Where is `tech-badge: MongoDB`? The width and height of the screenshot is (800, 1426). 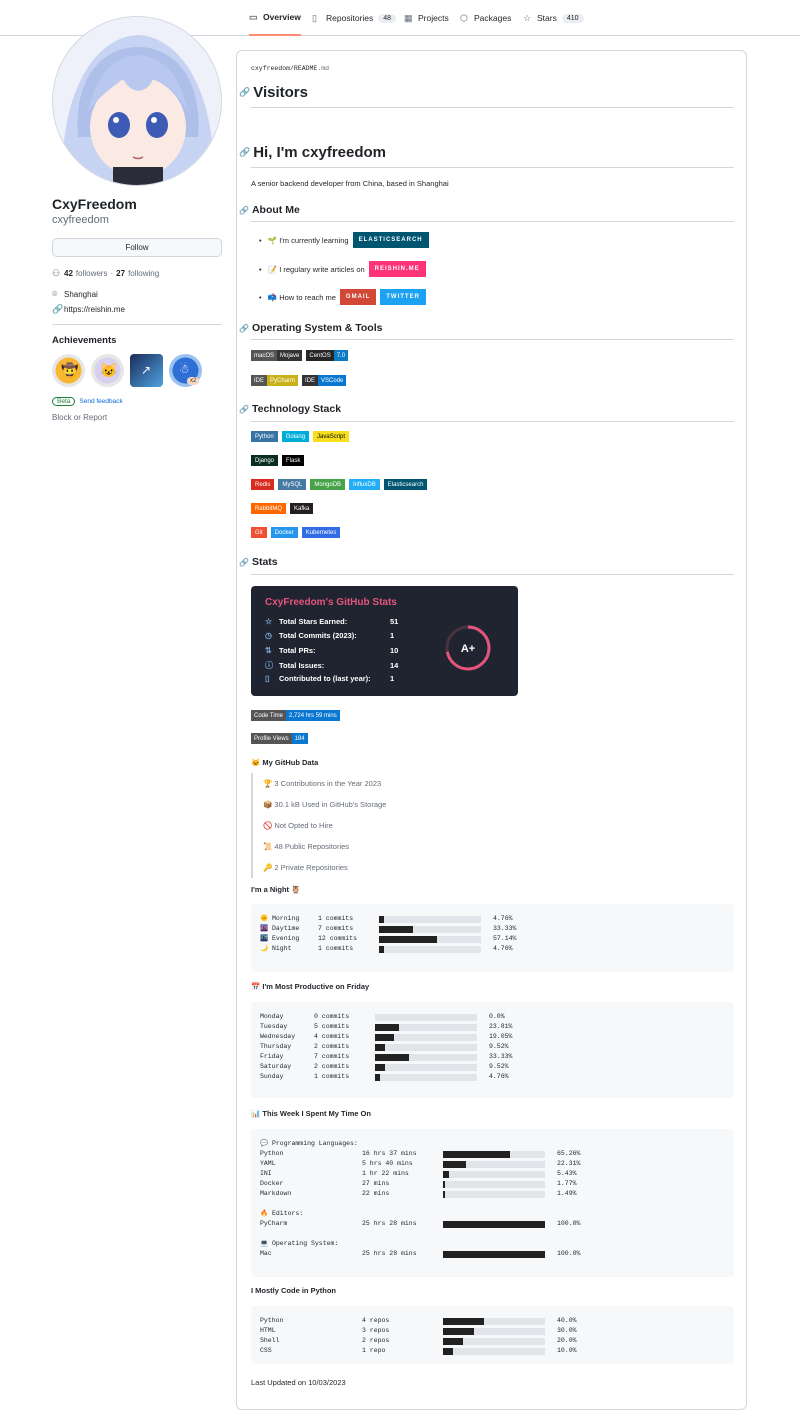 tech-badge: MongoDB is located at coordinates (328, 484).